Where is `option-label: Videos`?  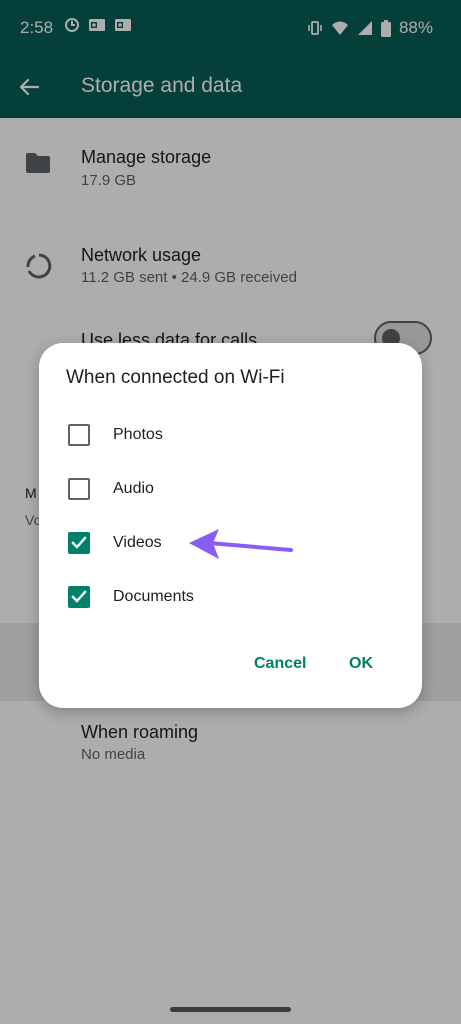
option-label: Videos is located at coordinates (137, 542).